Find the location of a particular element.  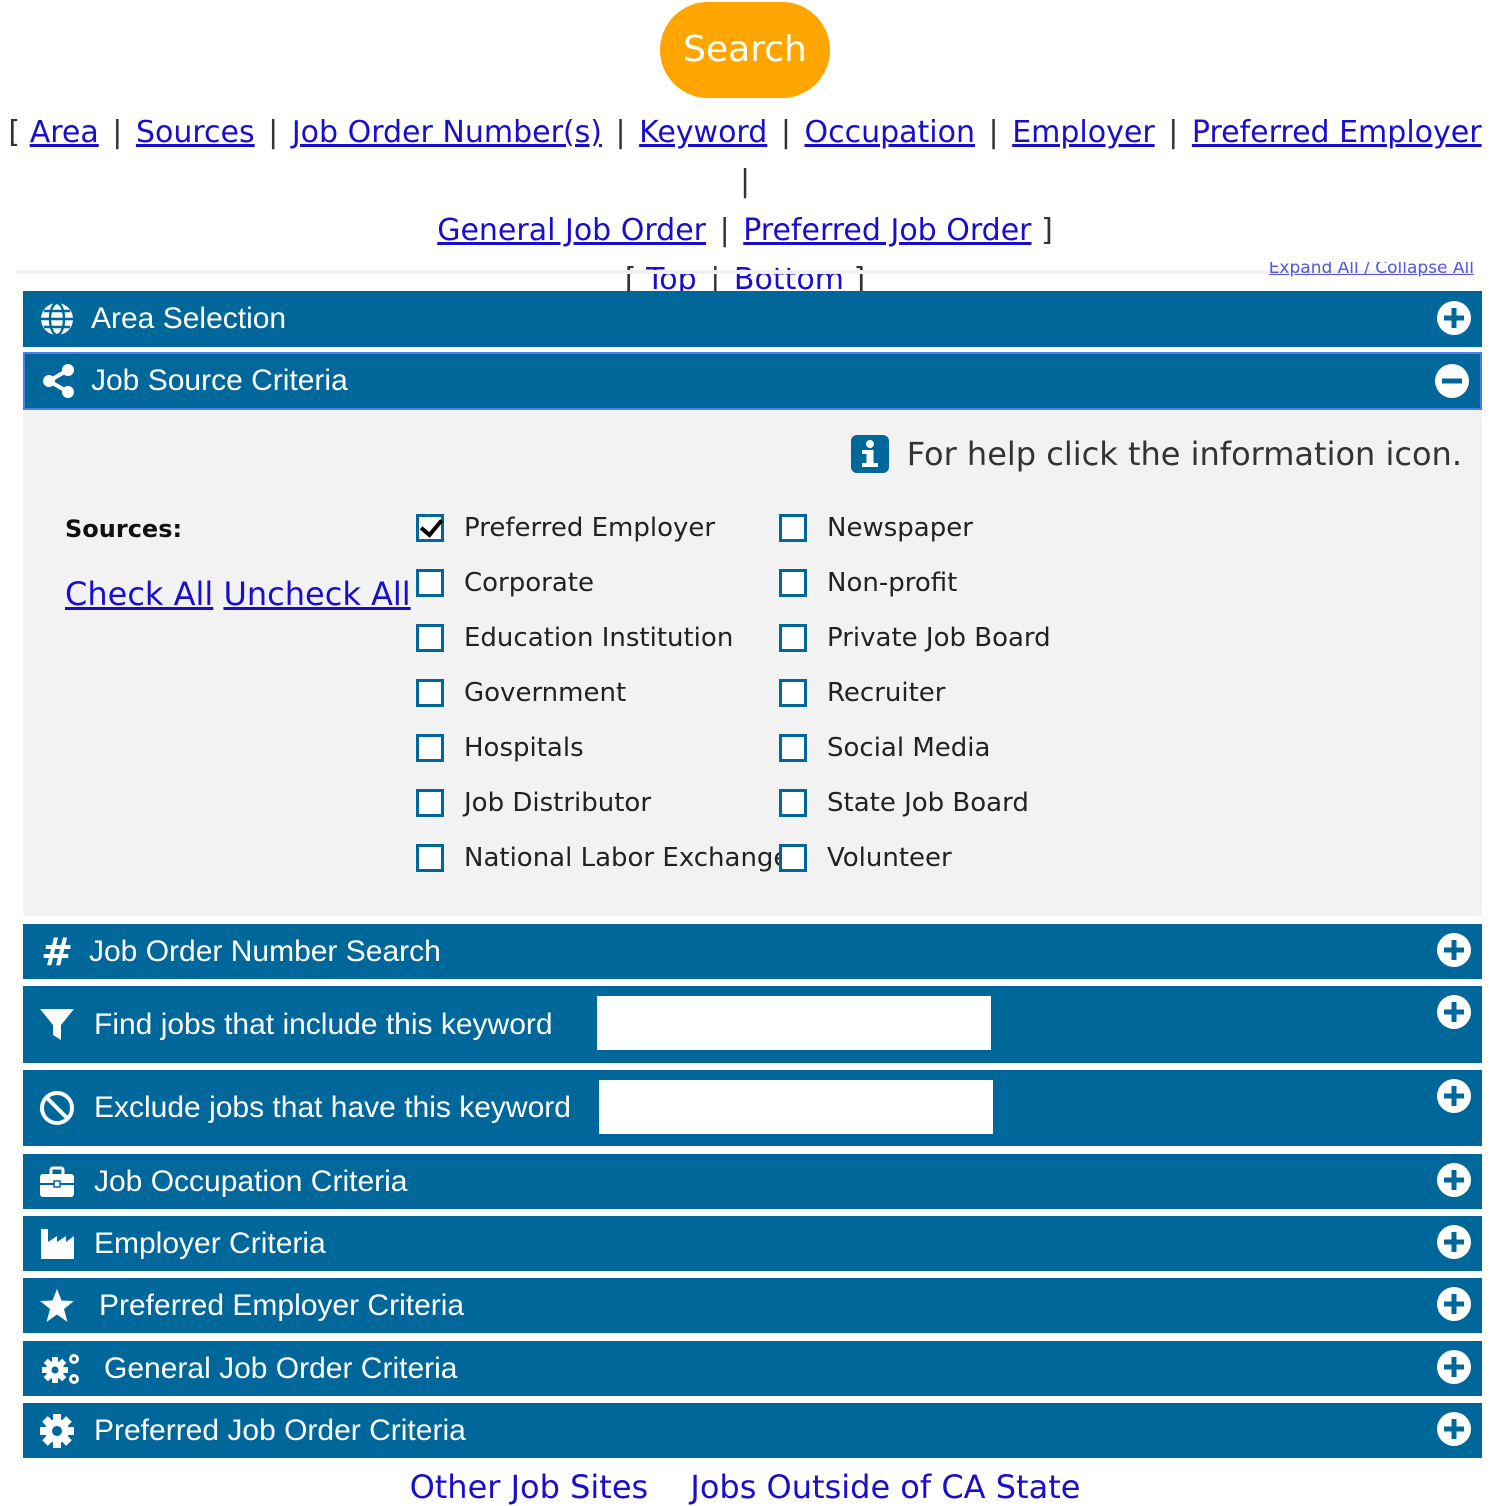

minus-circle-icon is located at coordinates (1452, 381).